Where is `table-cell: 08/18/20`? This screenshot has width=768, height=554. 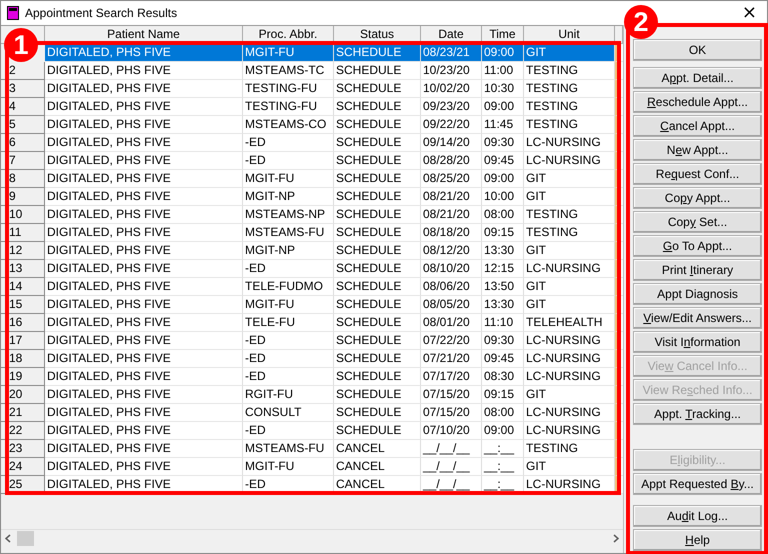
table-cell: 08/18/20 is located at coordinates (451, 233).